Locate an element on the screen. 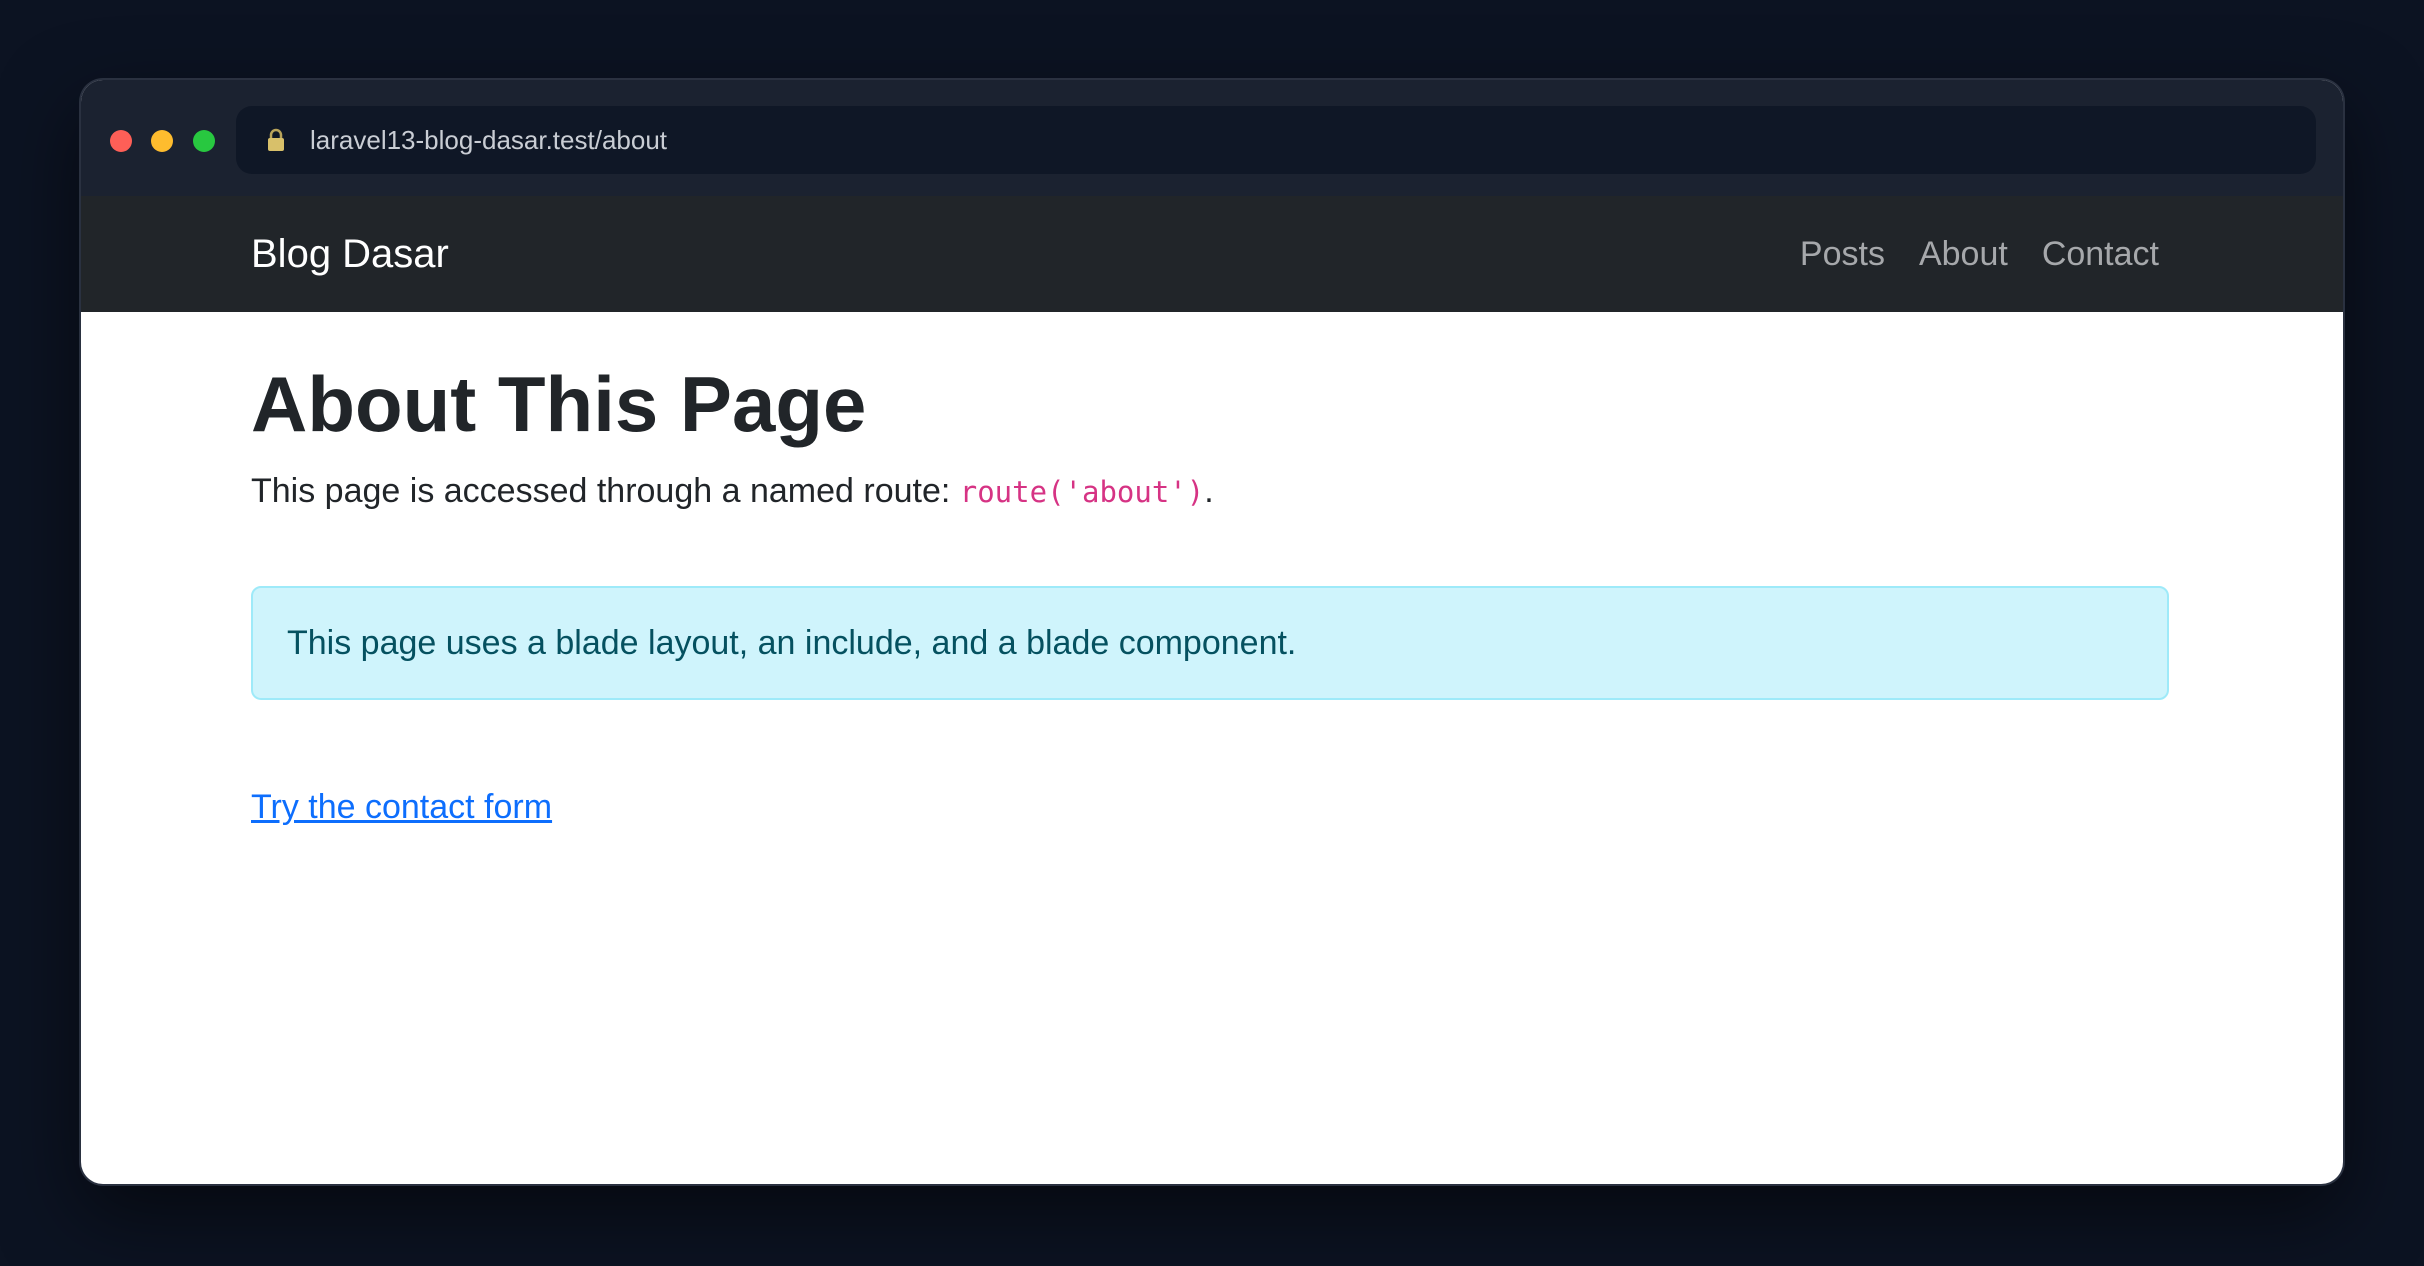 The image size is (2424, 1266). nav-link-about: About is located at coordinates (1963, 254).